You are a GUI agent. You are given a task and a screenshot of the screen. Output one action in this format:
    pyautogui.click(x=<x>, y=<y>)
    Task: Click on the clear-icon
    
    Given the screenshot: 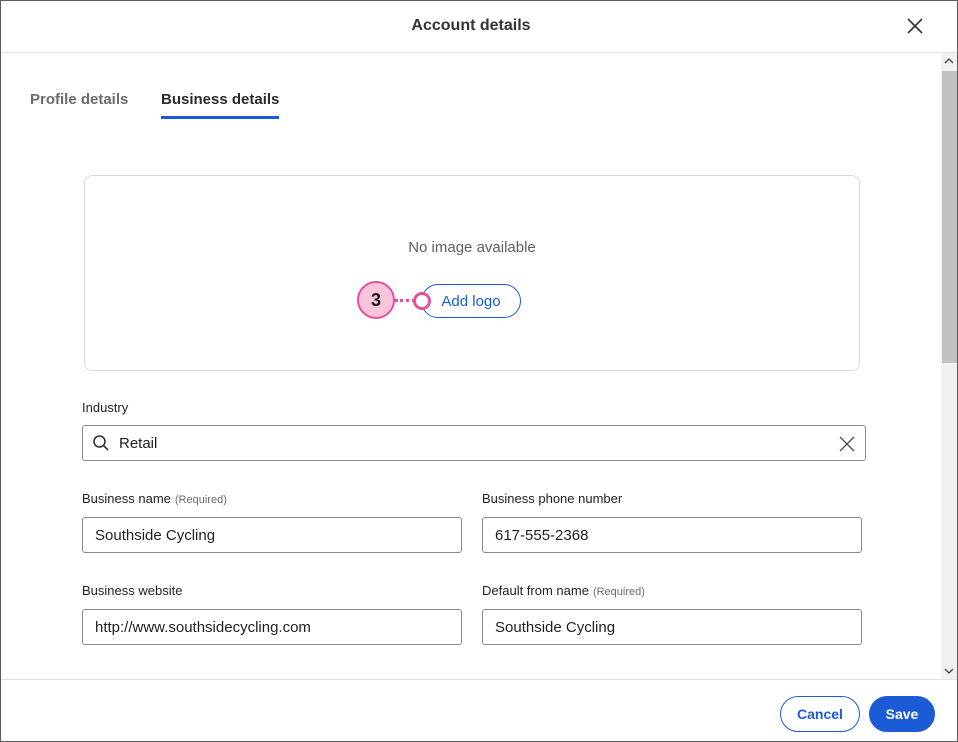 What is the action you would take?
    pyautogui.click(x=847, y=444)
    